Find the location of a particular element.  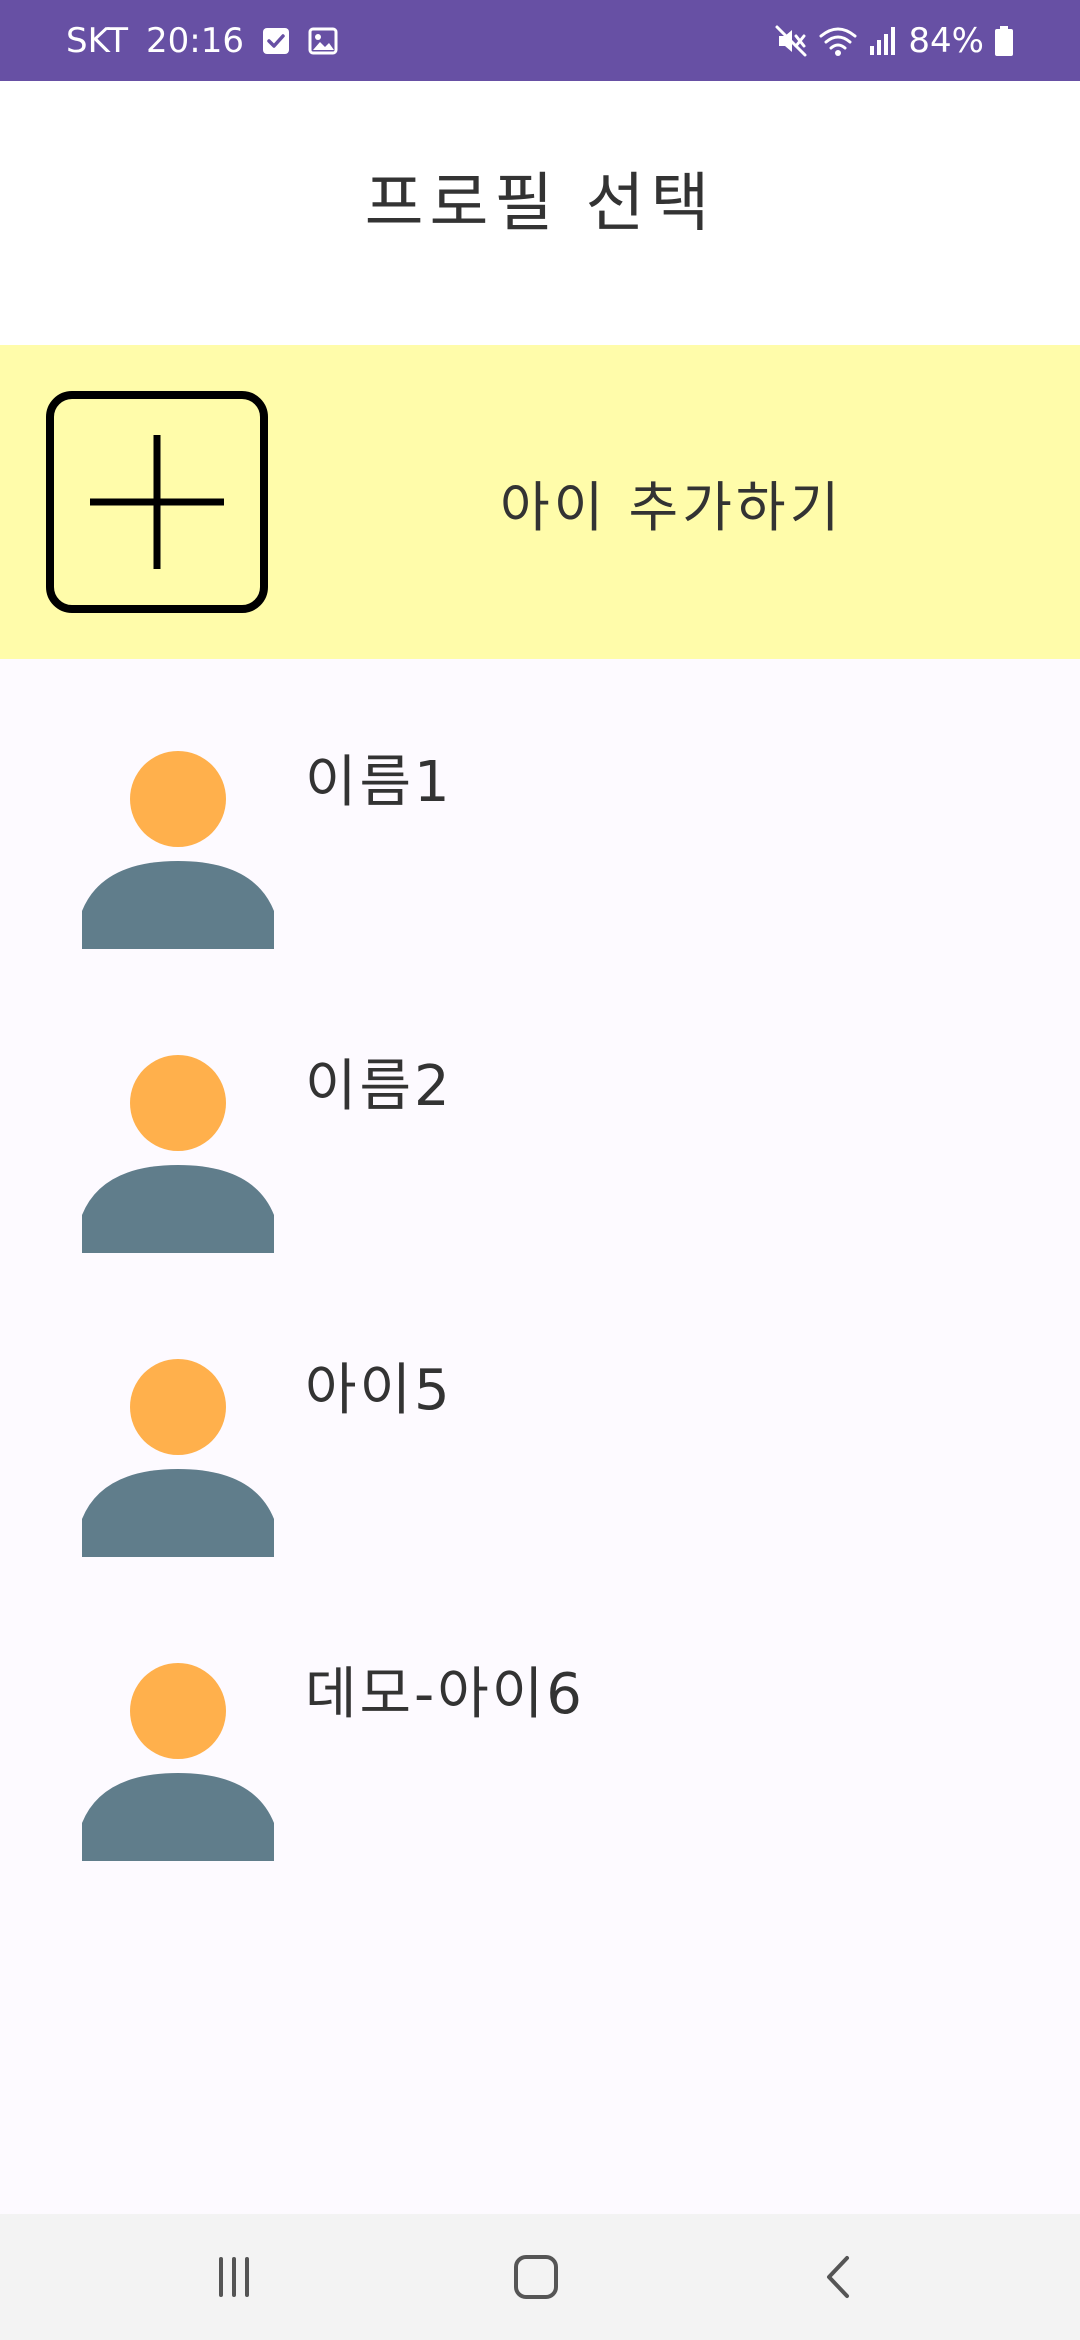

checkbox-notification-icon is located at coordinates (276, 41).